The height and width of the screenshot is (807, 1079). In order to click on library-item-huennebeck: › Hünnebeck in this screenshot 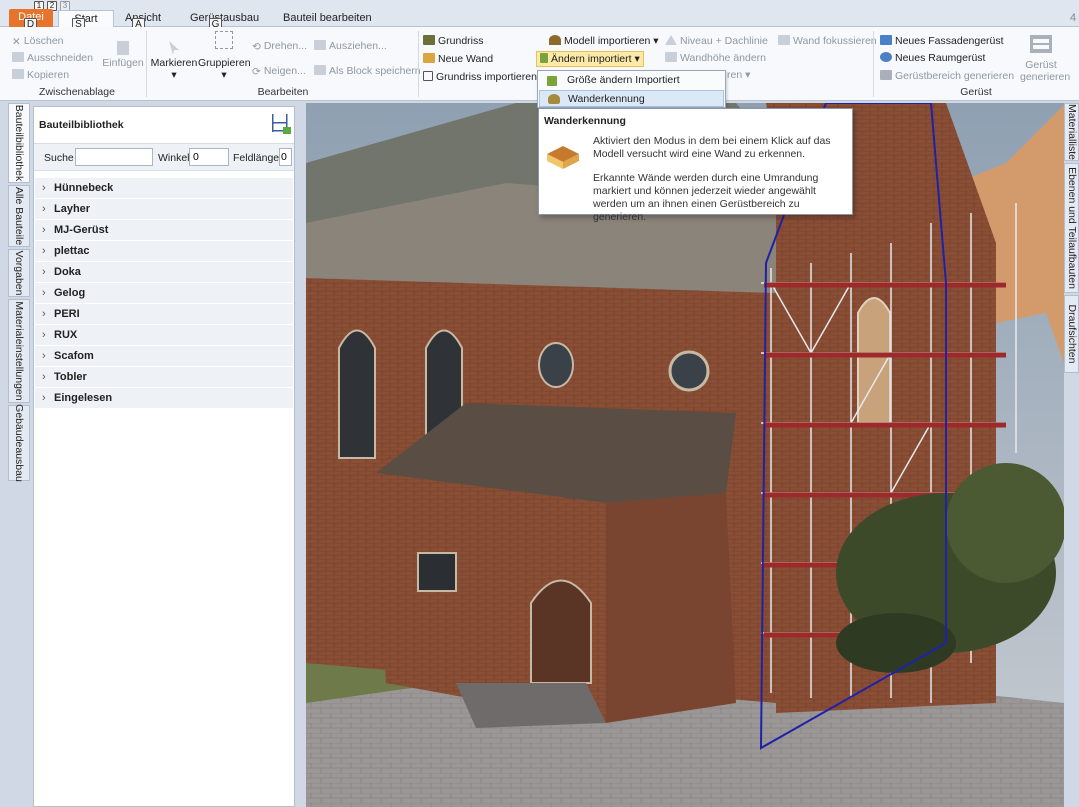, I will do `click(164, 188)`.